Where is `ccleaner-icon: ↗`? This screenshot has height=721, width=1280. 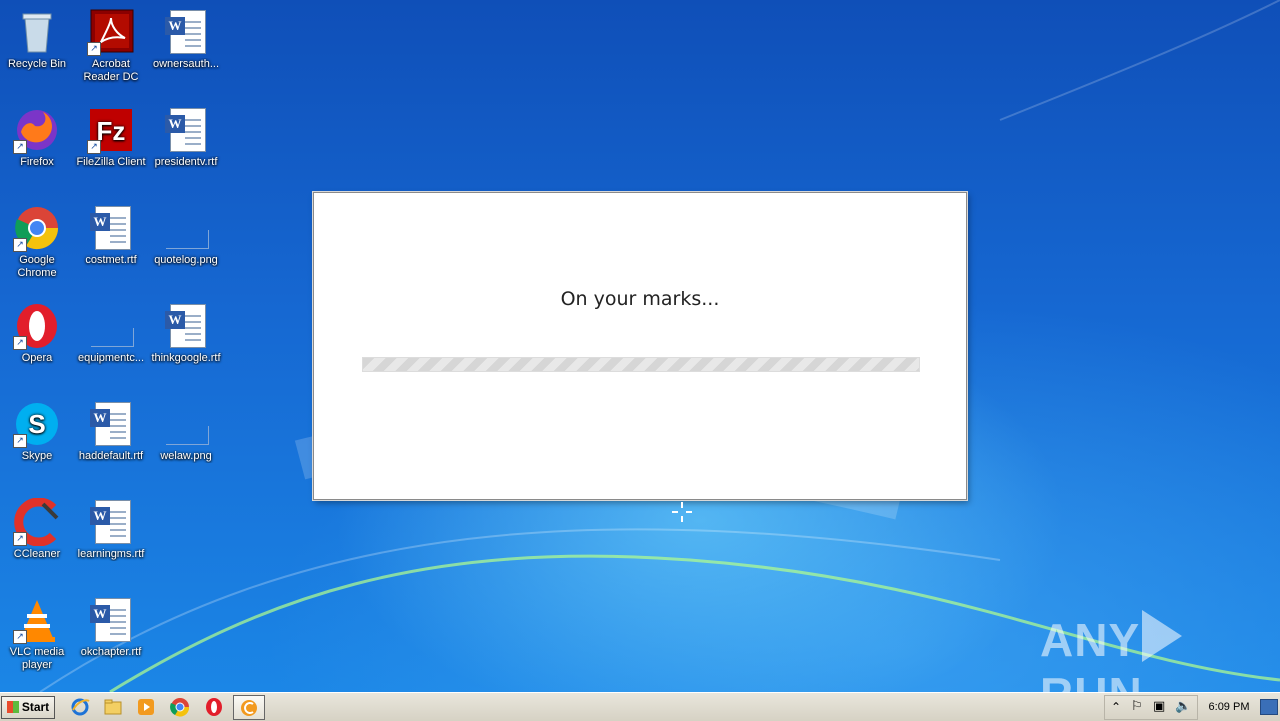
ccleaner-icon: ↗ is located at coordinates (37, 522).